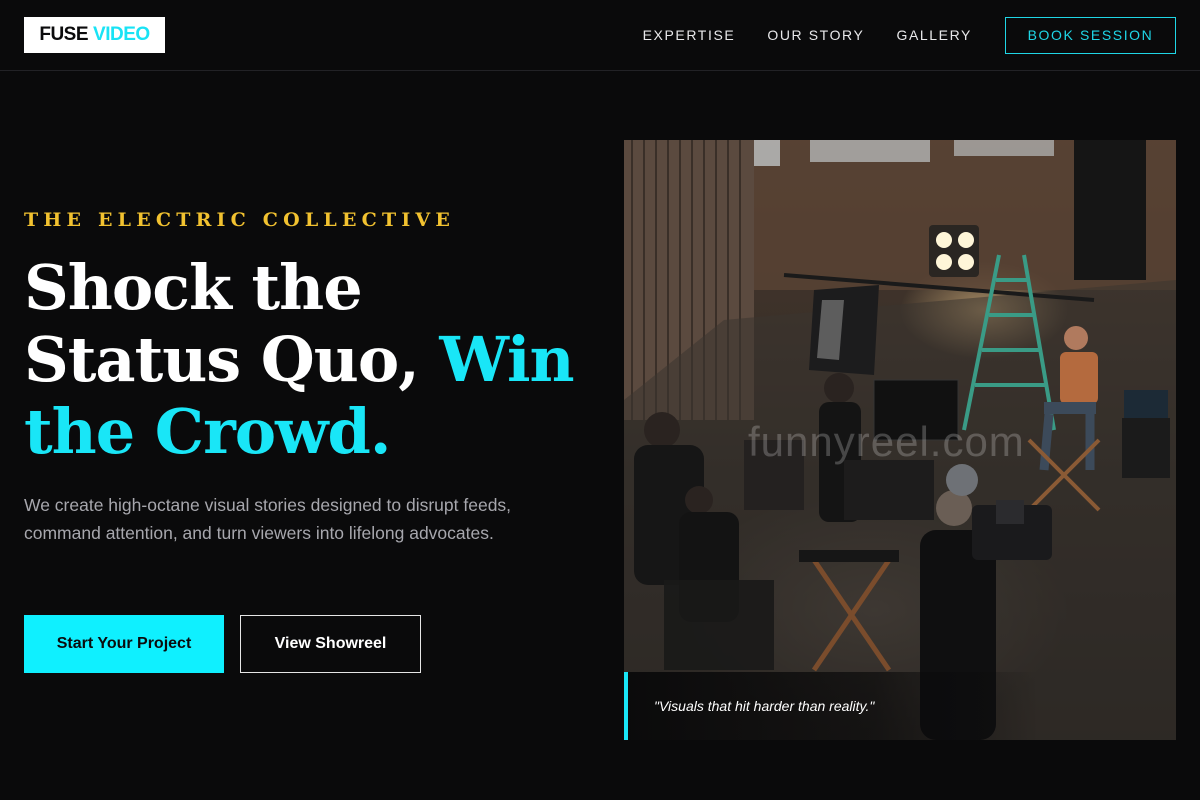 The image size is (1200, 800). What do you see at coordinates (815, 35) in the screenshot?
I see `nav-link-our-story: OUR STORY` at bounding box center [815, 35].